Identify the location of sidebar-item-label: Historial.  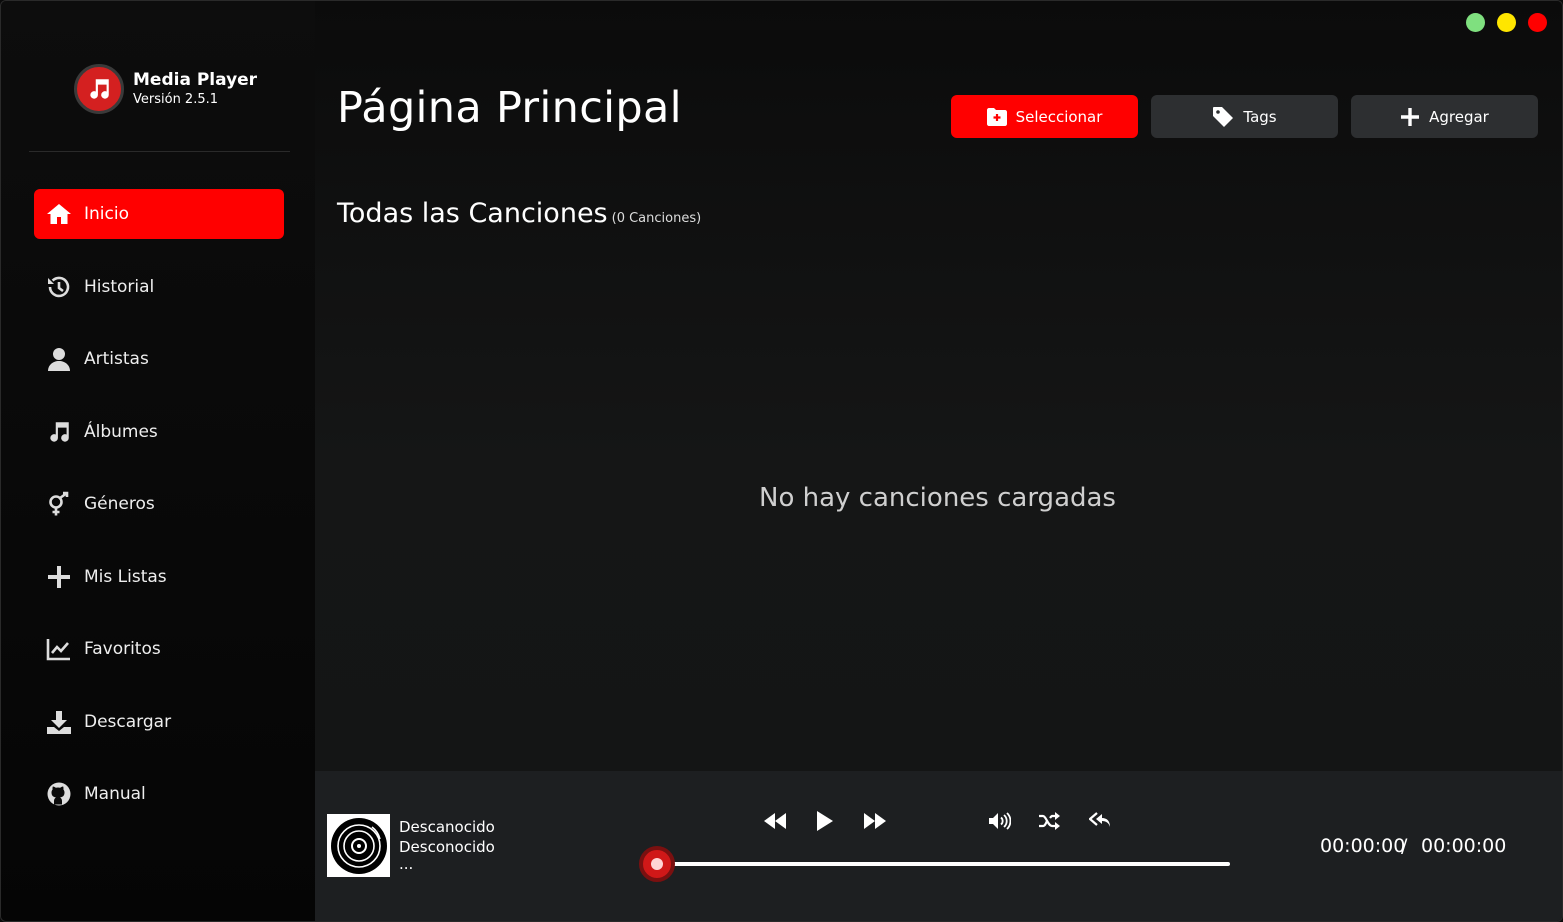
(119, 286).